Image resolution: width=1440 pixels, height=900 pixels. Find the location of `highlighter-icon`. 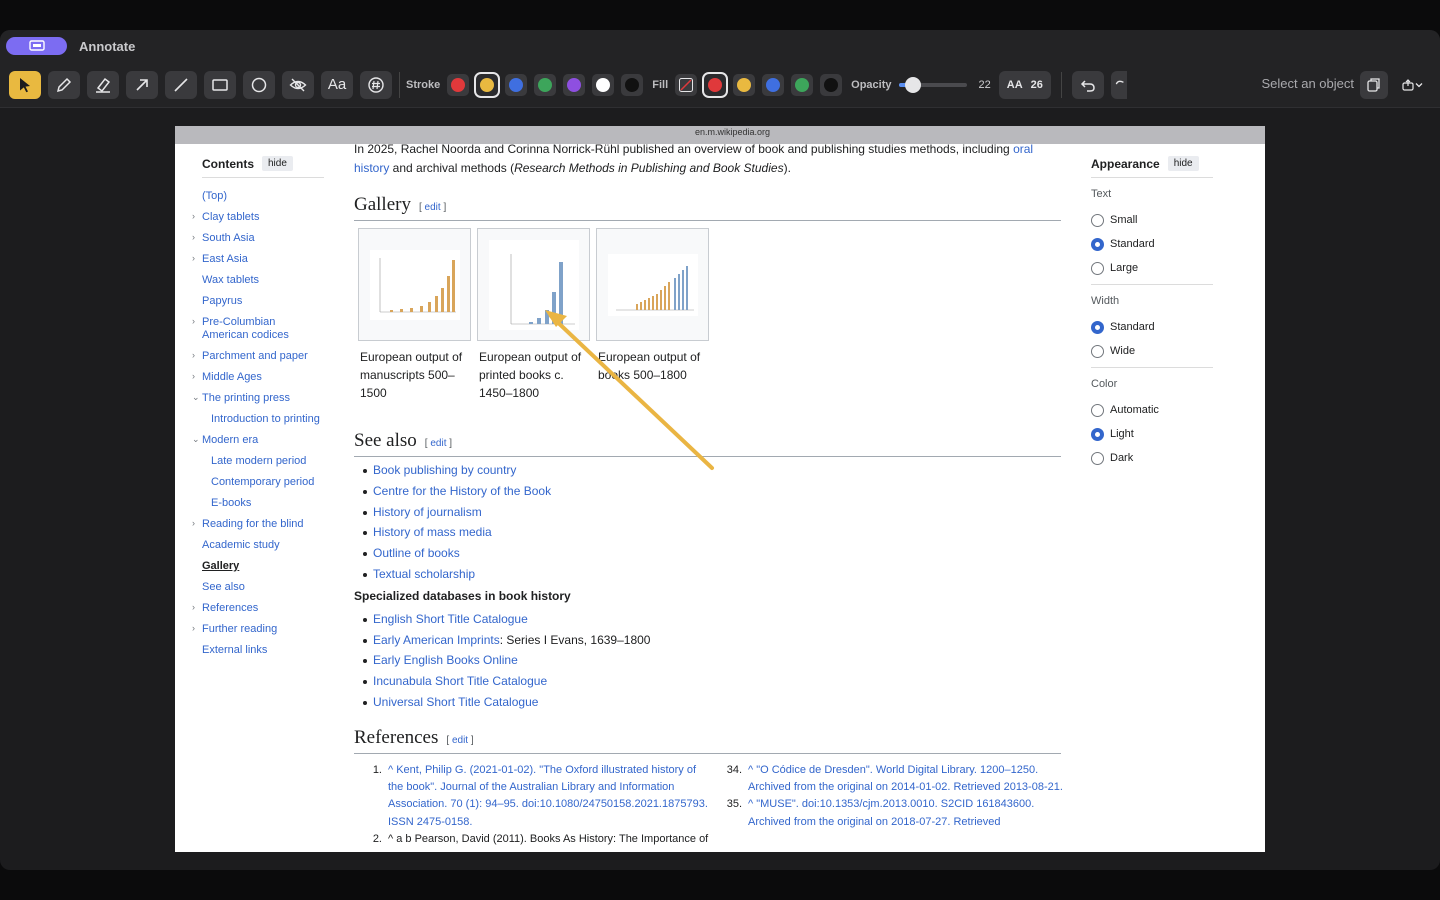

highlighter-icon is located at coordinates (103, 85).